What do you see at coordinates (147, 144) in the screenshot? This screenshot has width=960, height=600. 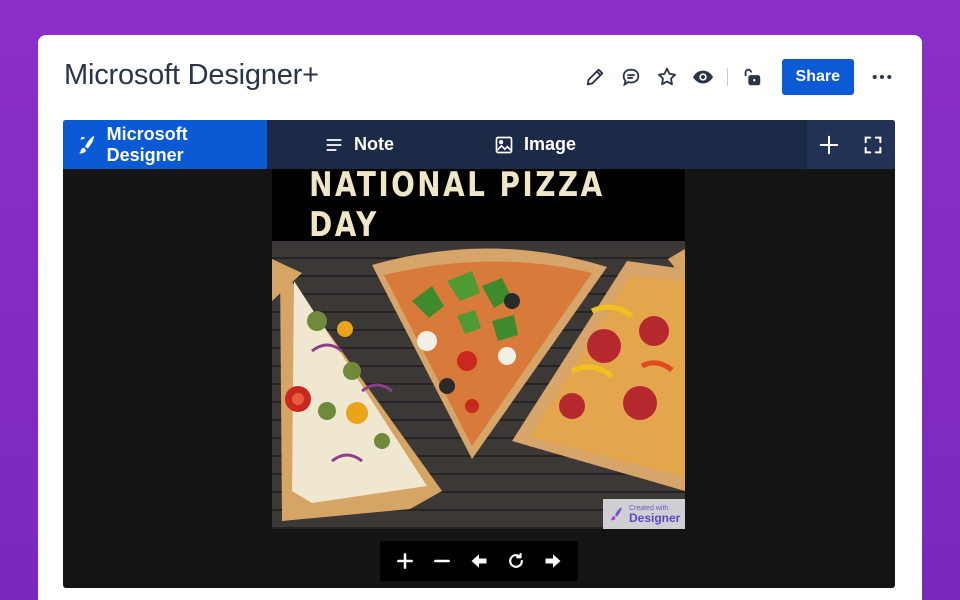 I see `brand-label: Microsoft Designer` at bounding box center [147, 144].